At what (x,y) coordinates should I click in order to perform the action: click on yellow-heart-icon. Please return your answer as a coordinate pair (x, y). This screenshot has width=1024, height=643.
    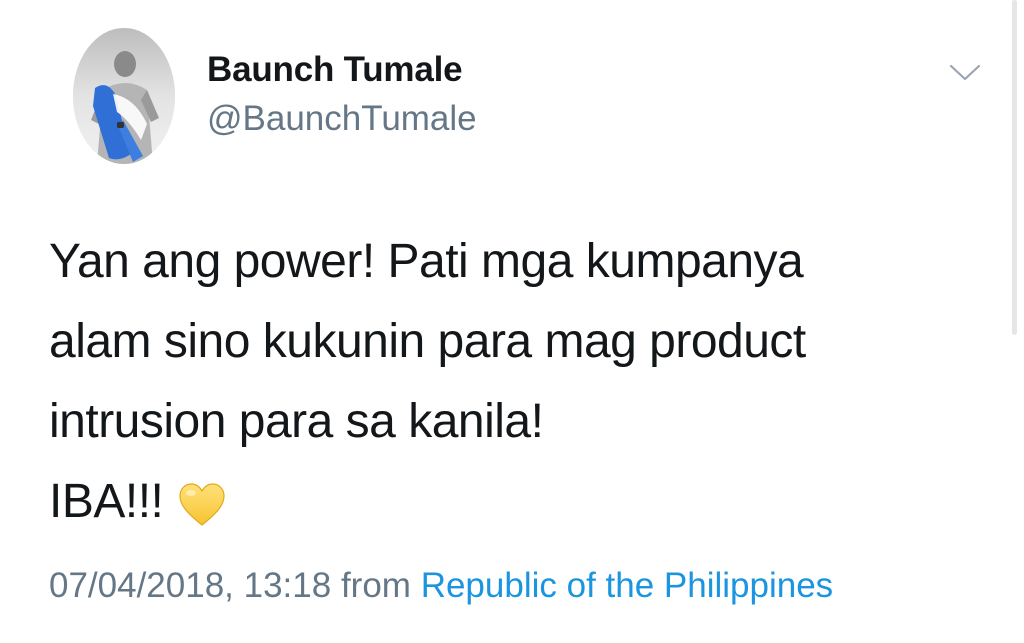
    Looking at the image, I should click on (202, 500).